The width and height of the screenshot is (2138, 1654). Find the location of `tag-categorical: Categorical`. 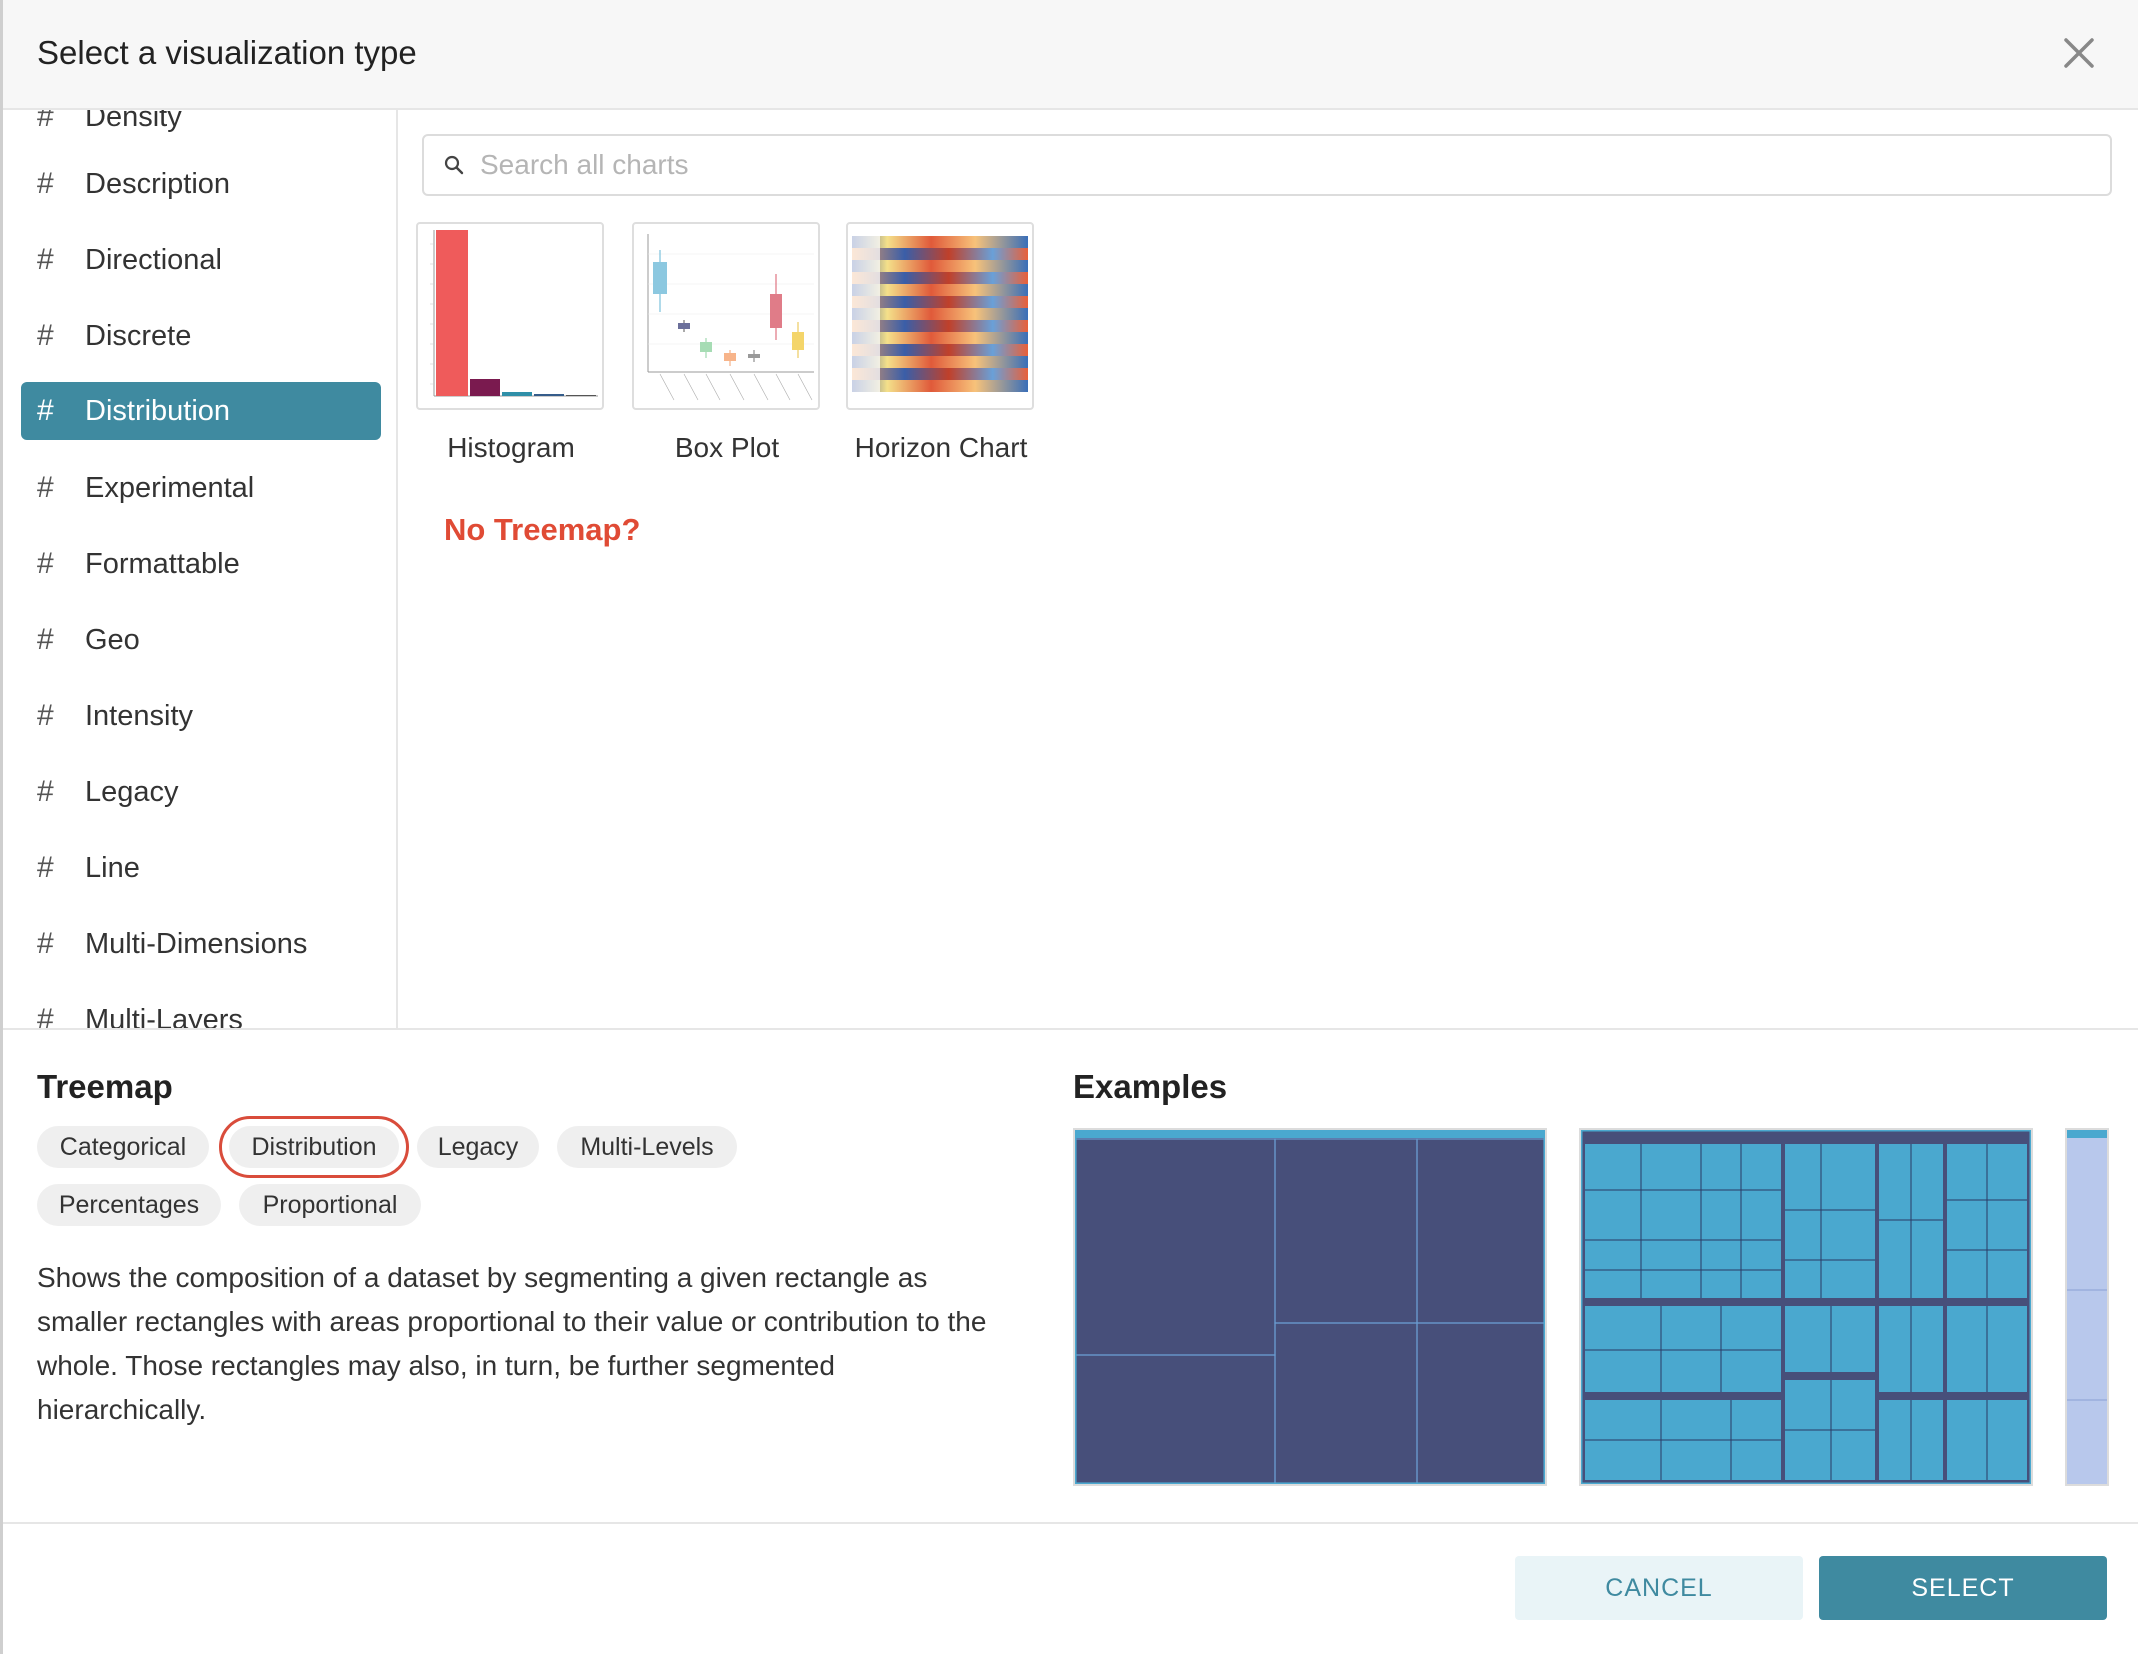

tag-categorical: Categorical is located at coordinates (123, 1147).